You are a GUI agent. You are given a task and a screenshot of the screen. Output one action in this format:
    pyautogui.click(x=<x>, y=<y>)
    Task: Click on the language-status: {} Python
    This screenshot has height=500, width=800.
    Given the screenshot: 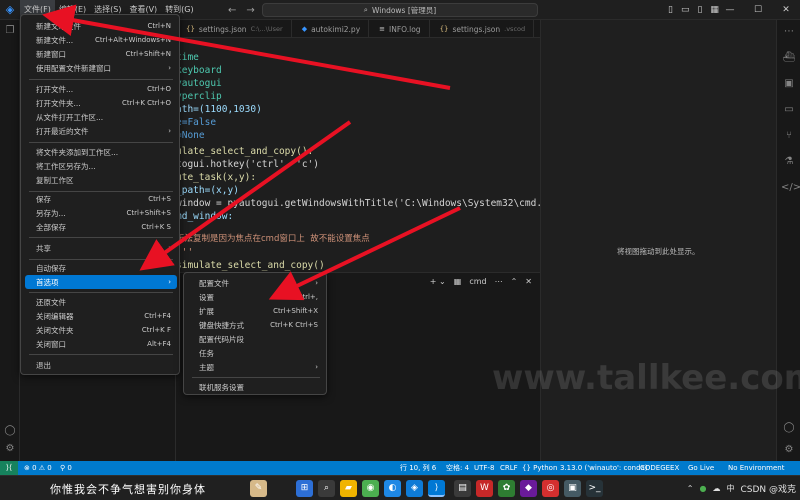 What is the action you would take?
    pyautogui.click(x=539, y=468)
    